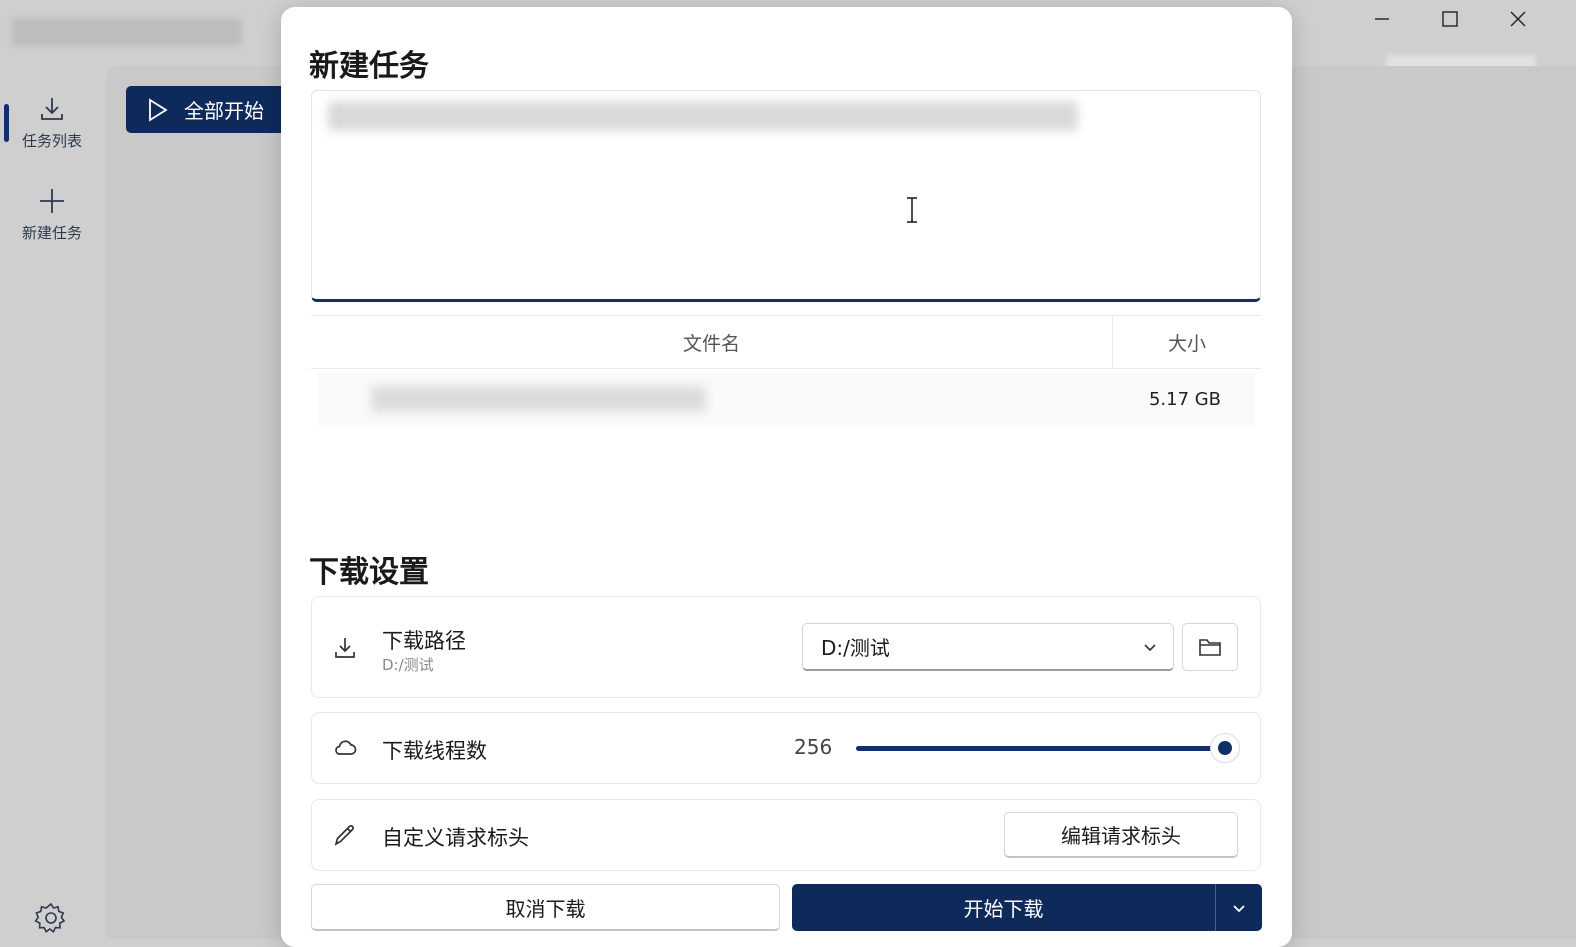  I want to click on pencil-icon, so click(344, 835).